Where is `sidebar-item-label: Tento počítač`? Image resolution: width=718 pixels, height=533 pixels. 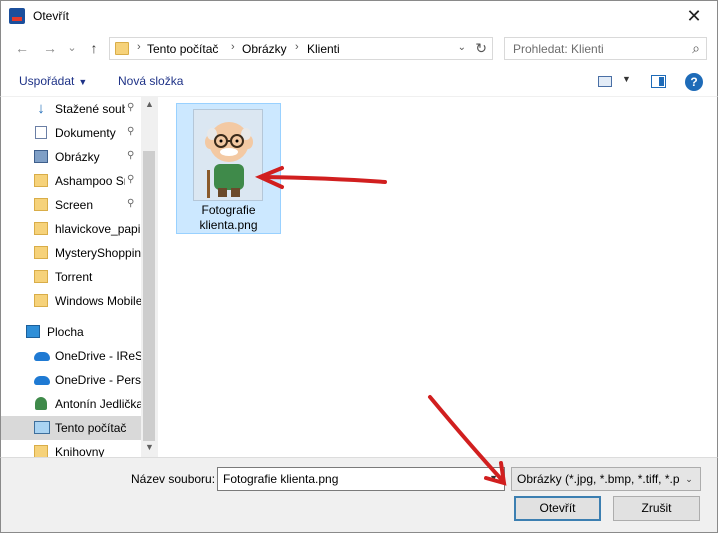
sidebar-item-label: Tento počítač is located at coordinates (91, 428).